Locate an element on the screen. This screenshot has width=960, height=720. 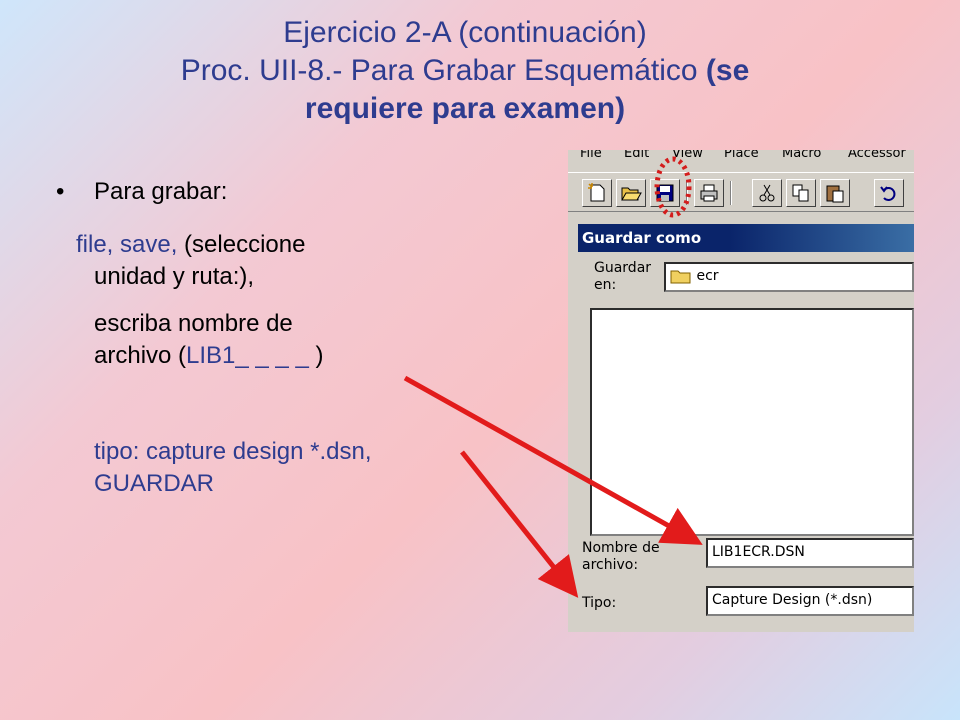
menu-bar: File Edit View Place Macro Accessor is located at coordinates (741, 160).